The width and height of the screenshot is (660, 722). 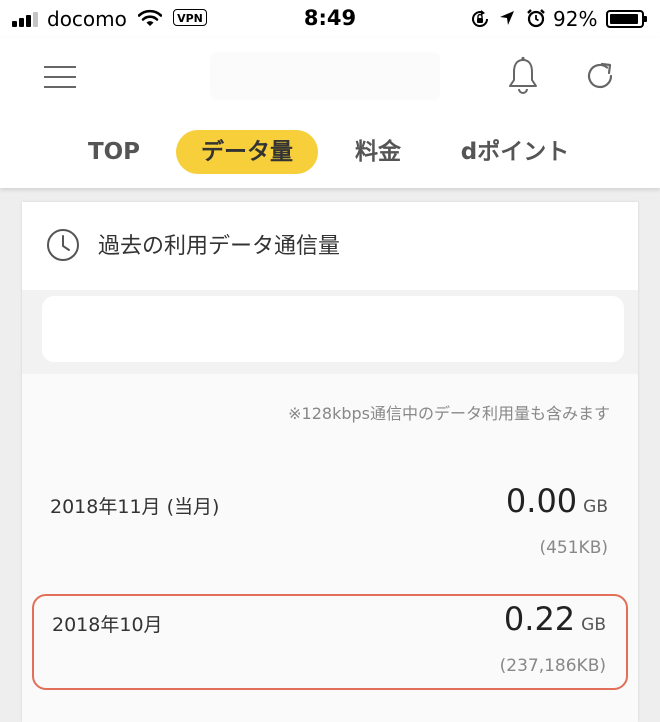 I want to click on period-selector-area, so click(x=330, y=332).